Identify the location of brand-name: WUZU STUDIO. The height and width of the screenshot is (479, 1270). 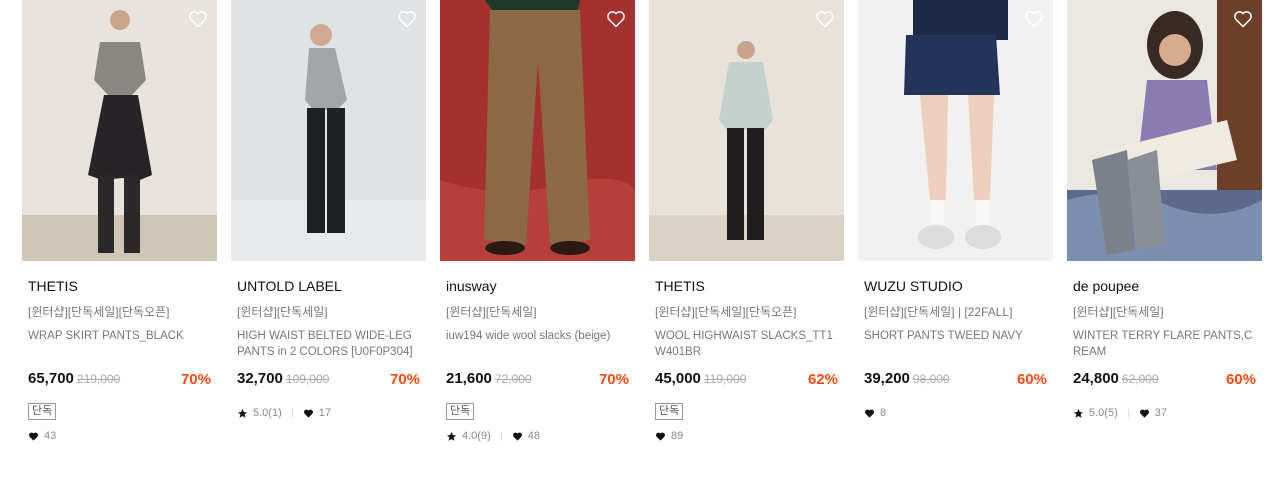
(958, 286).